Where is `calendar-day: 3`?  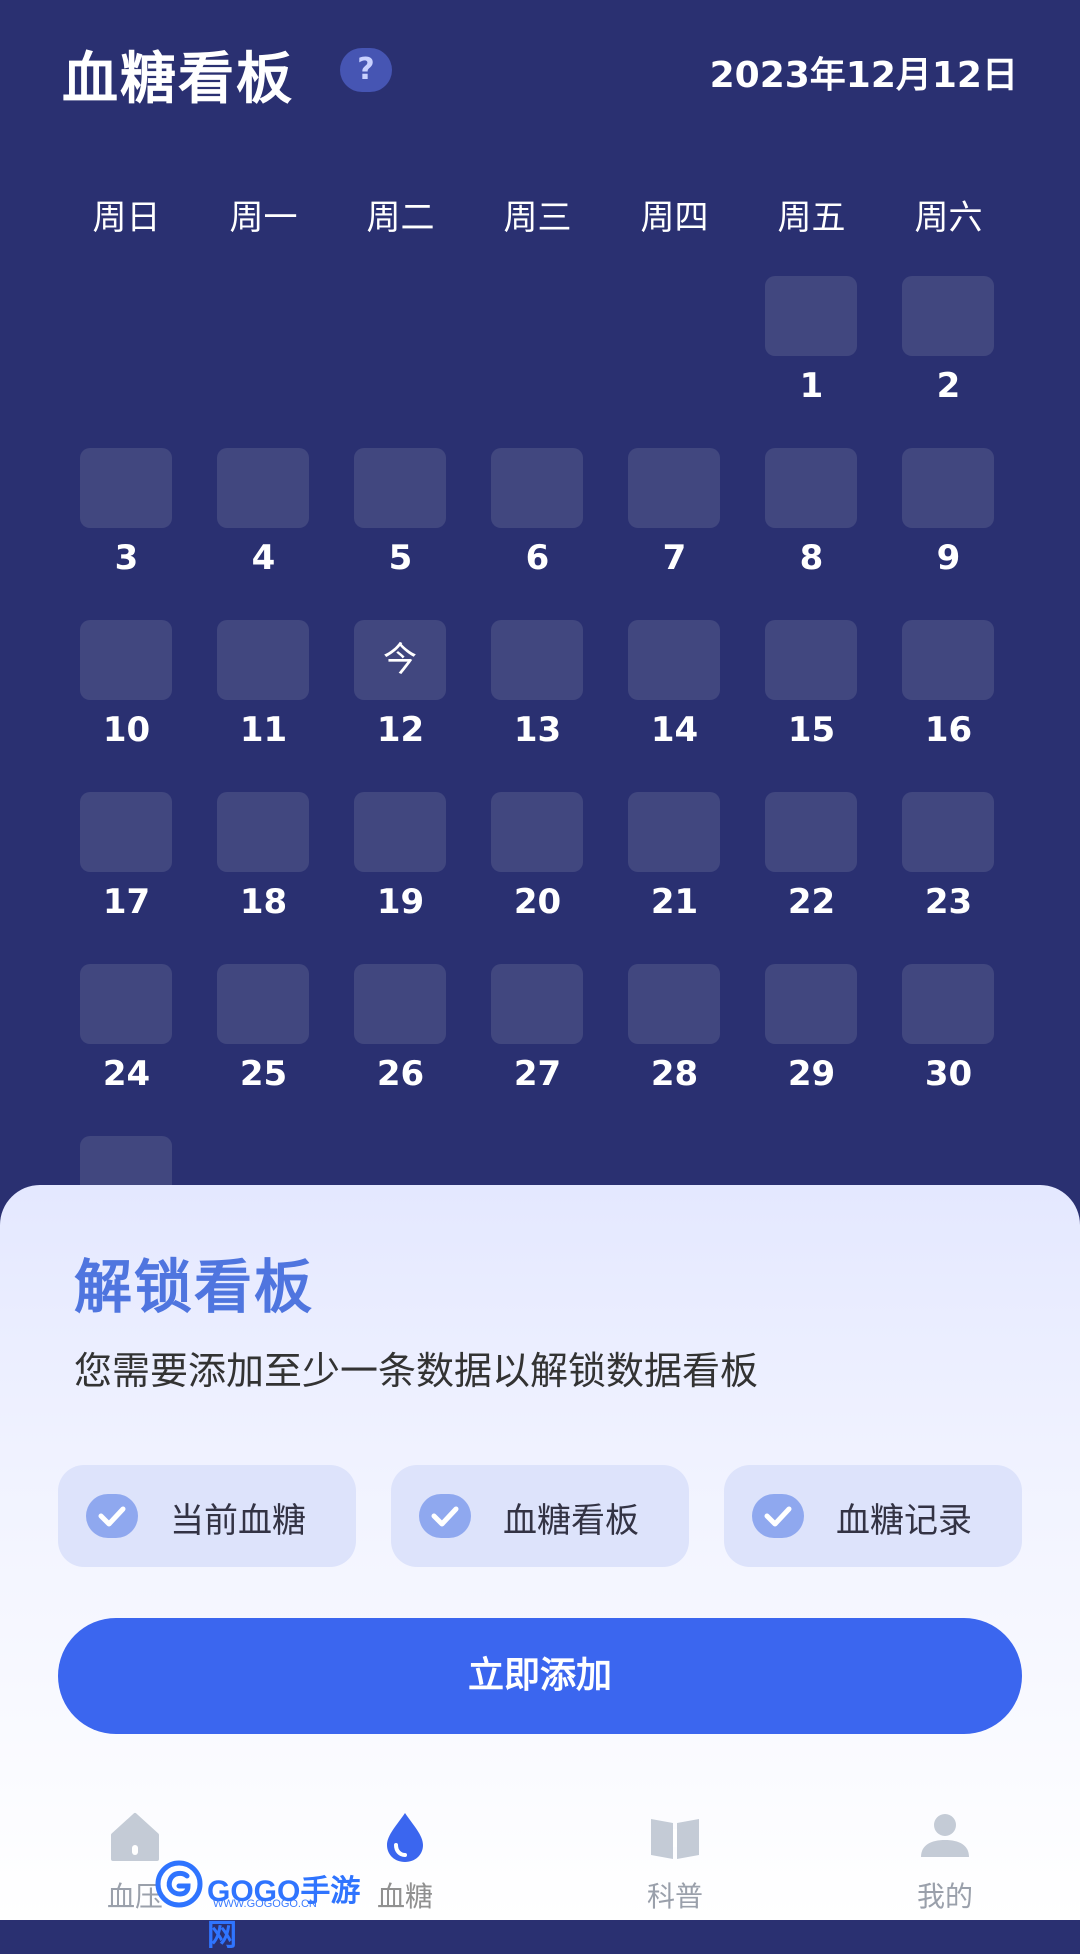
calendar-day: 3 is located at coordinates (126, 527).